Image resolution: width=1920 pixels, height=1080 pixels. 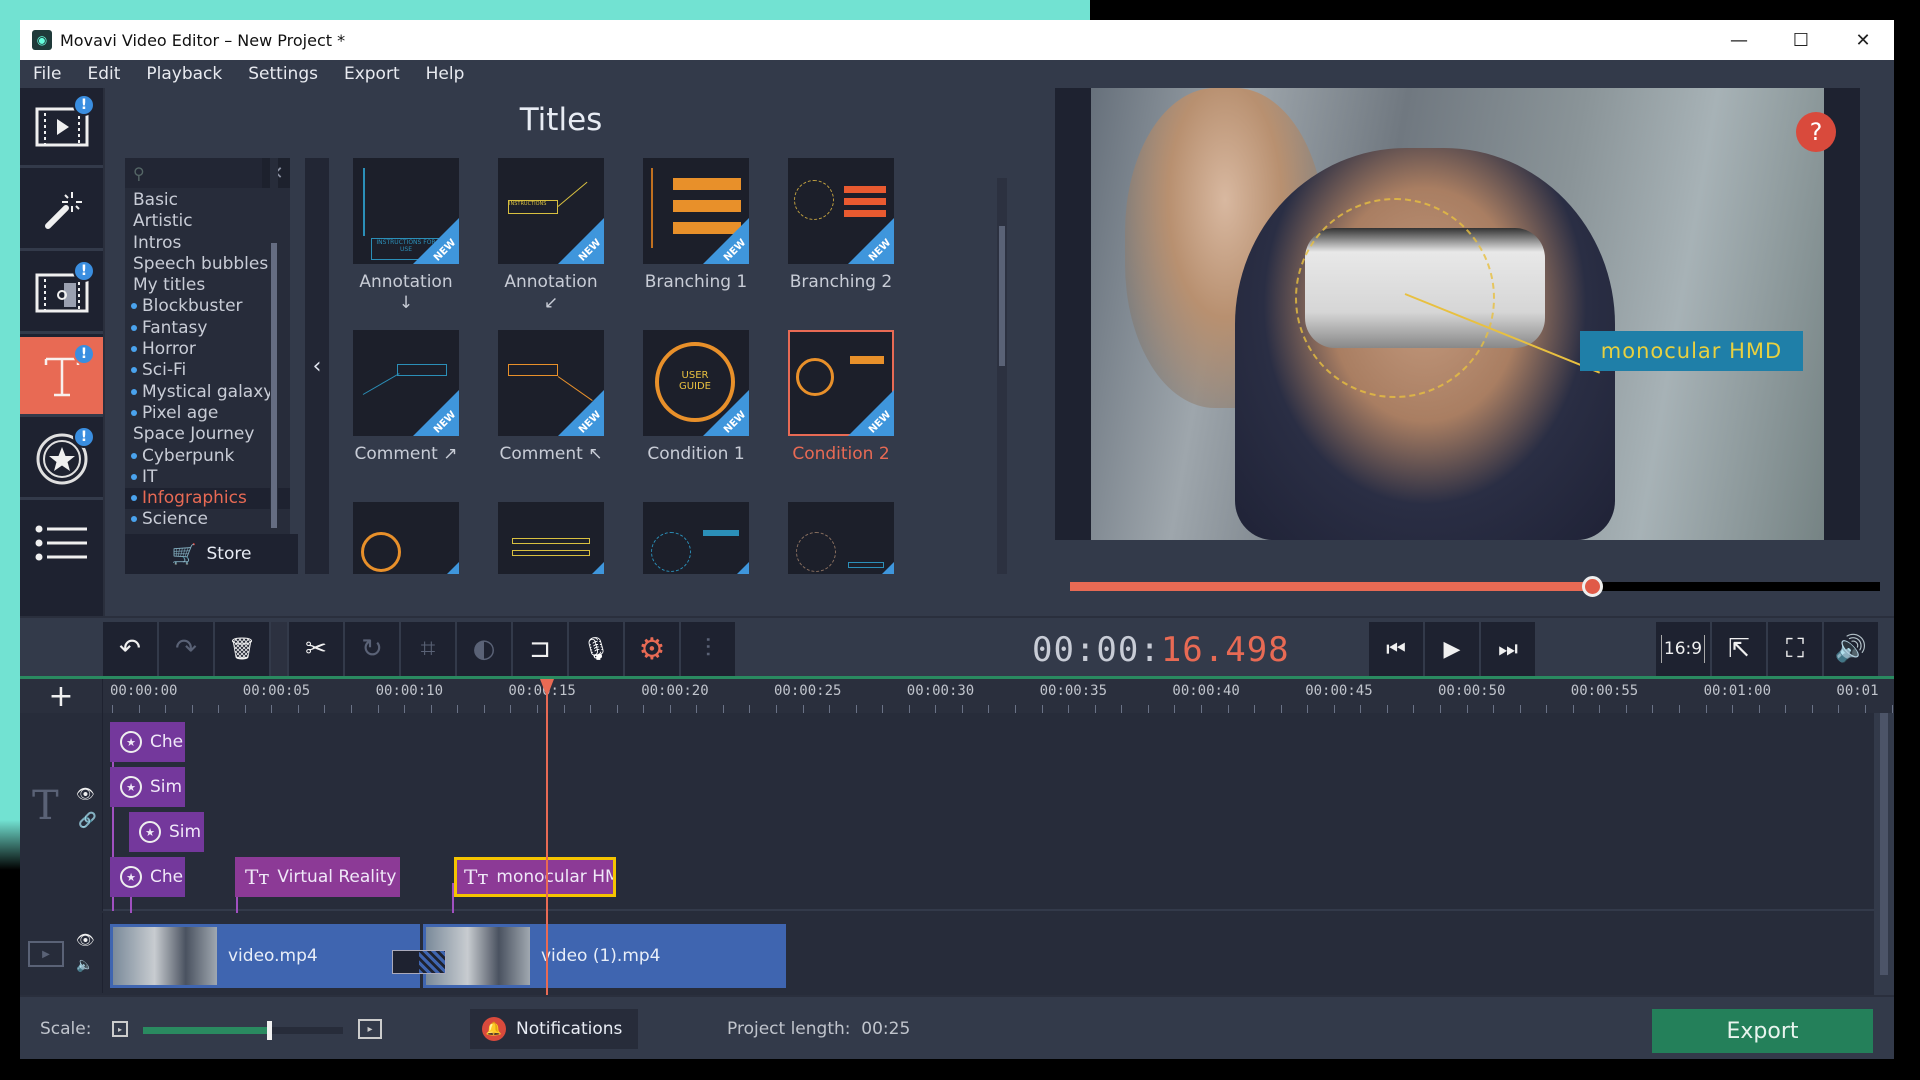 I want to click on menu-settings: Settings, so click(x=283, y=74).